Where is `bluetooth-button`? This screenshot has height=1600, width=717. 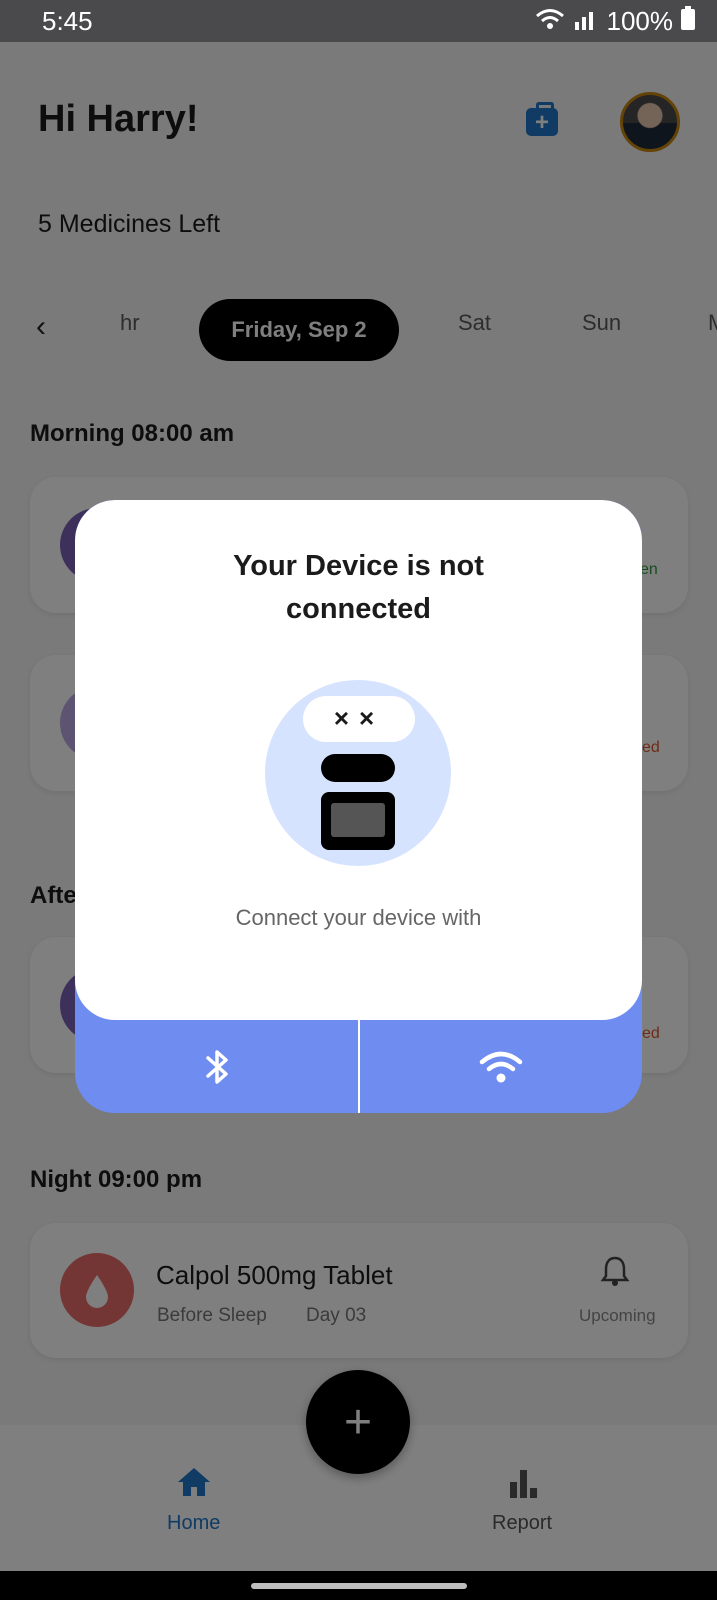 bluetooth-button is located at coordinates (216, 1066).